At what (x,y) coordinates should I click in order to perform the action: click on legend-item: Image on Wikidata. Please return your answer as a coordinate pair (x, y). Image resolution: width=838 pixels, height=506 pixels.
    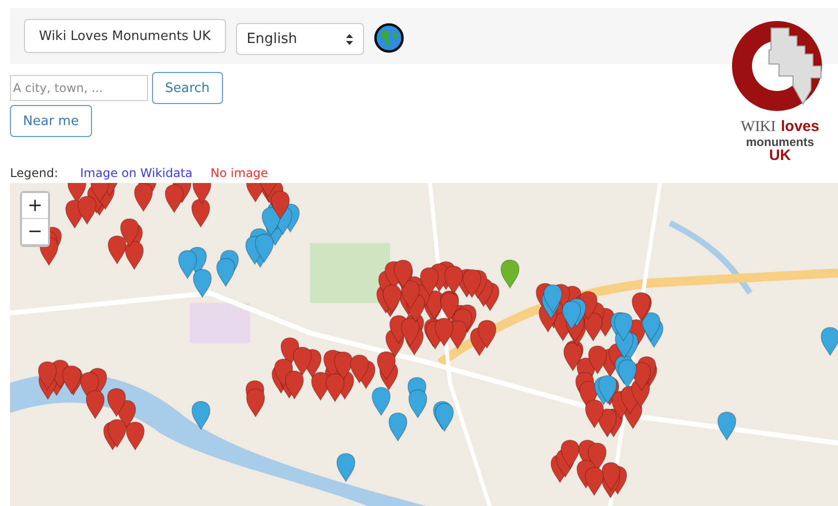
    Looking at the image, I should click on (136, 173).